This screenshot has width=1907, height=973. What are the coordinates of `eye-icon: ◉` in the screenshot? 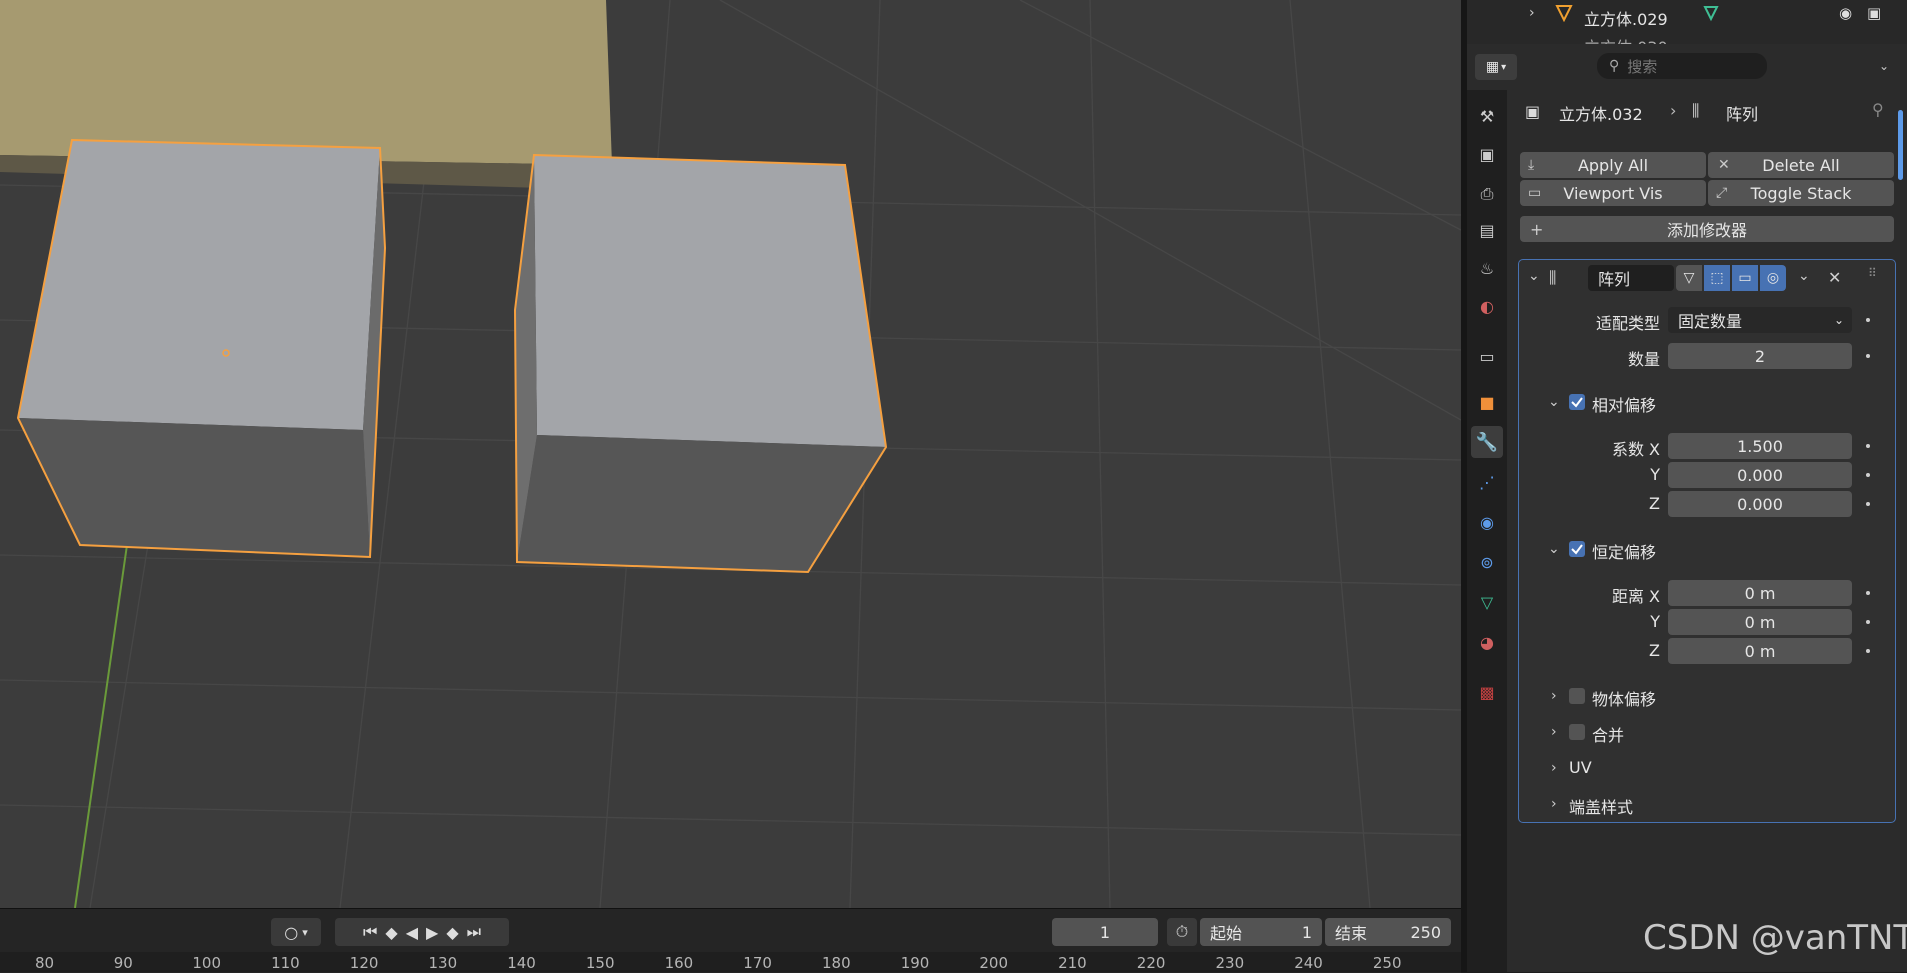 It's located at (1845, 13).